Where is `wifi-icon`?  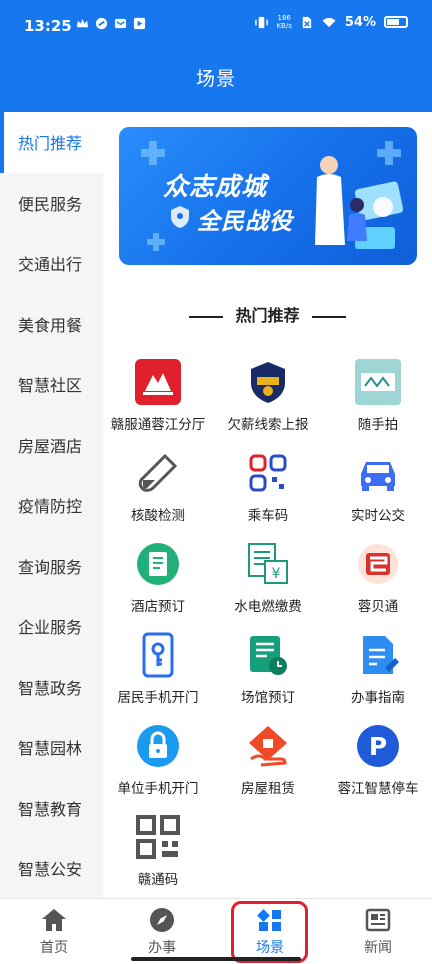
wifi-icon is located at coordinates (329, 22).